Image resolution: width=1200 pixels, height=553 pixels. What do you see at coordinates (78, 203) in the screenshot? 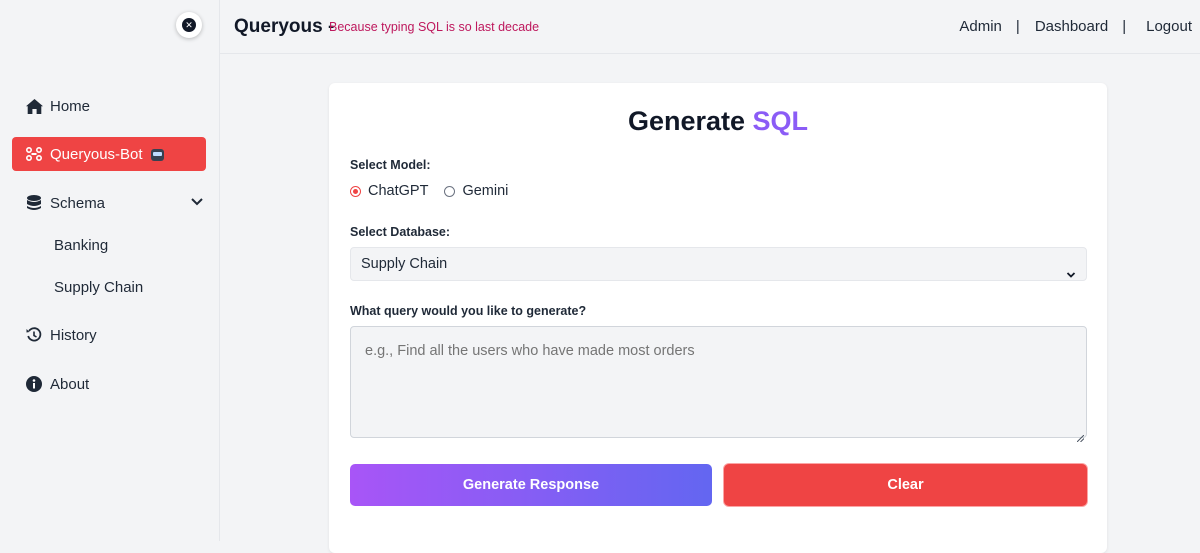
I see `sidebar-item-label: Schema` at bounding box center [78, 203].